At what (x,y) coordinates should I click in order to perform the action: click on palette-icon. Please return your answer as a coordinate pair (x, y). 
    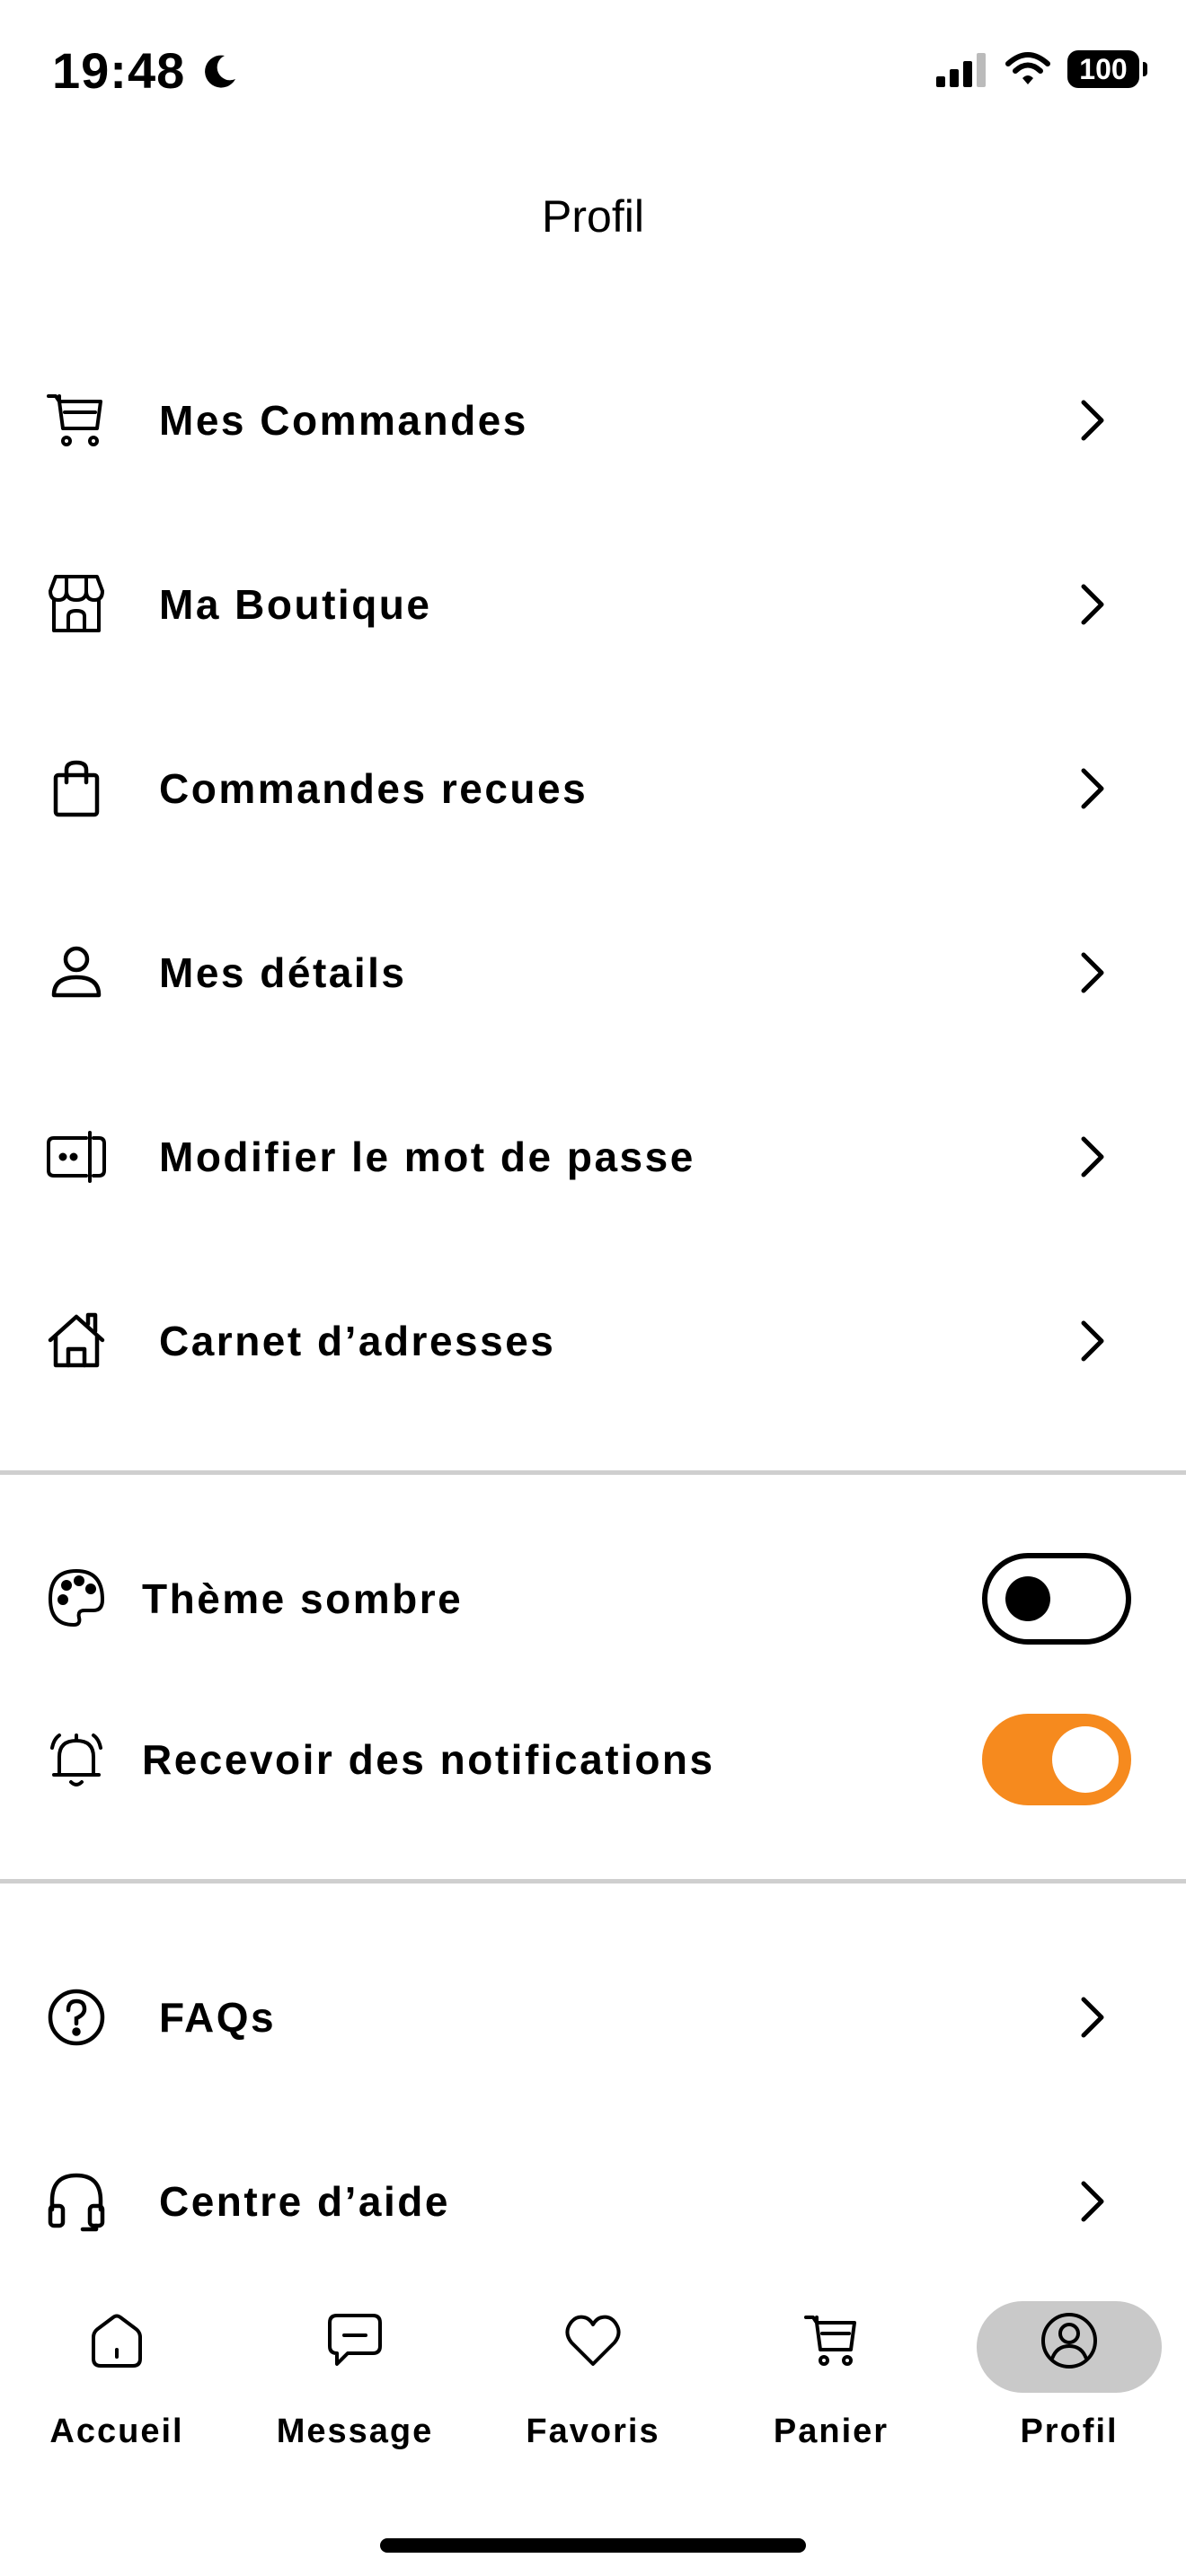
    Looking at the image, I should click on (76, 1598).